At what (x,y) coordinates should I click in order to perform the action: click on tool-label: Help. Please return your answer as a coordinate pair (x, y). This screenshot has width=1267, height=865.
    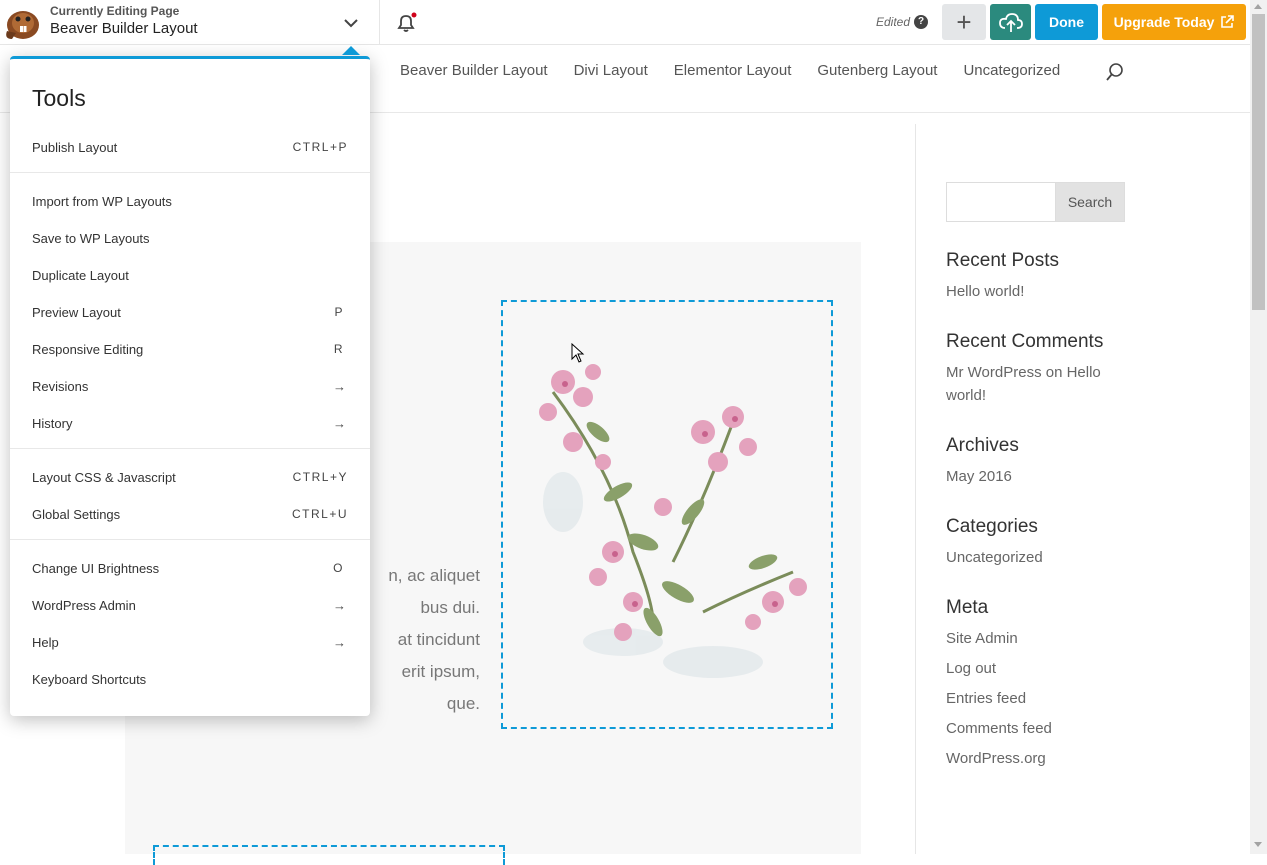
    Looking at the image, I should click on (45, 642).